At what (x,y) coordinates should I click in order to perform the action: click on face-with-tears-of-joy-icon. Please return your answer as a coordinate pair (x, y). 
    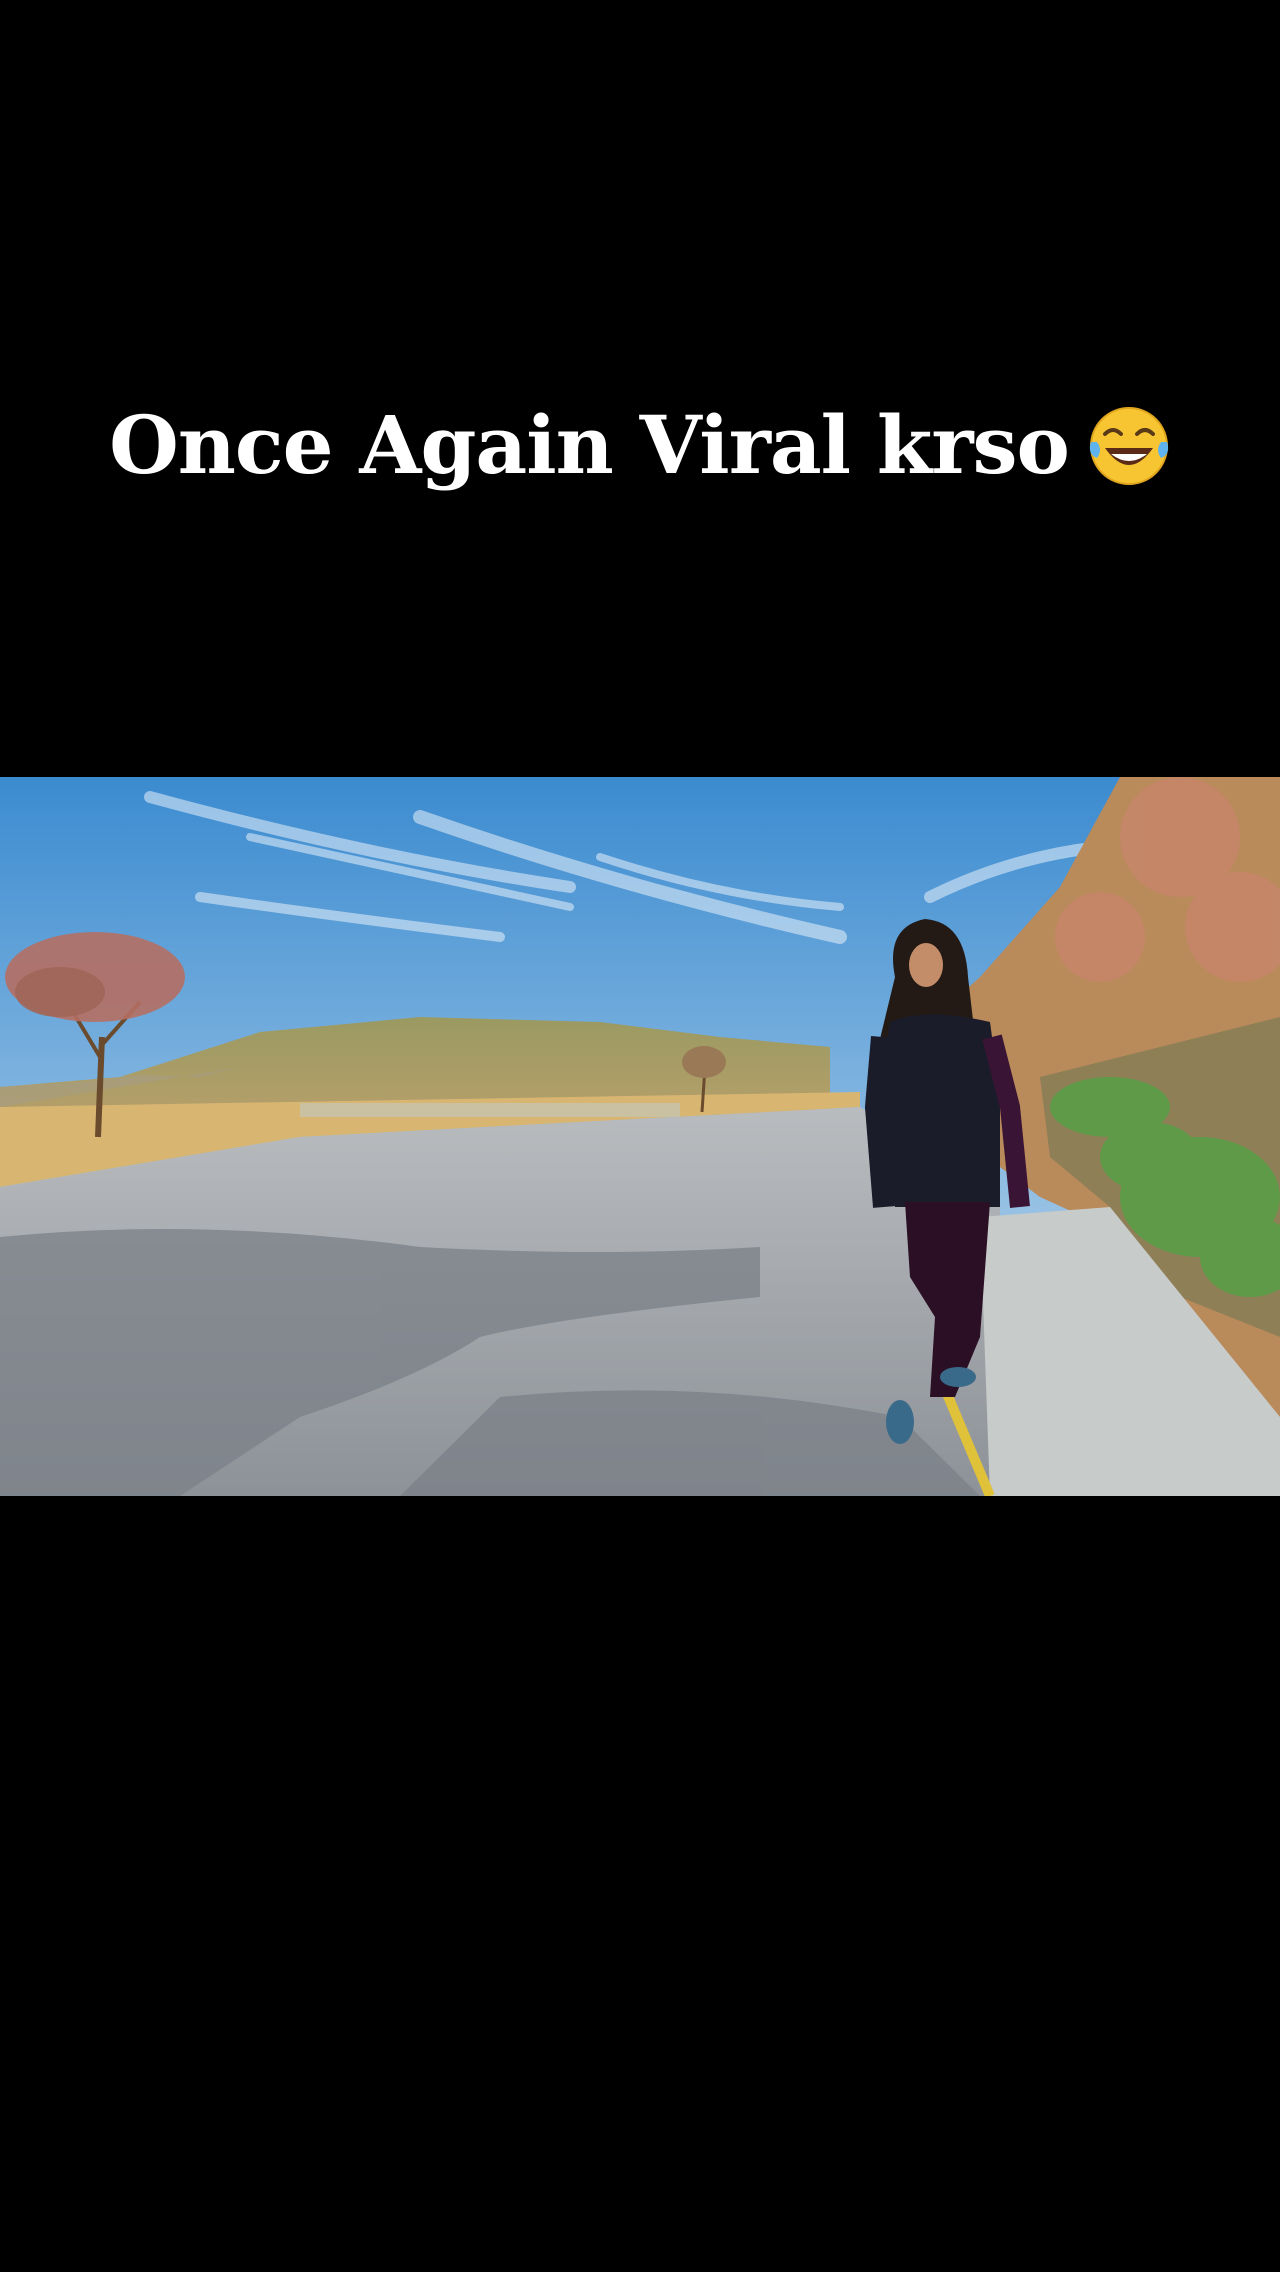
    Looking at the image, I should click on (1129, 446).